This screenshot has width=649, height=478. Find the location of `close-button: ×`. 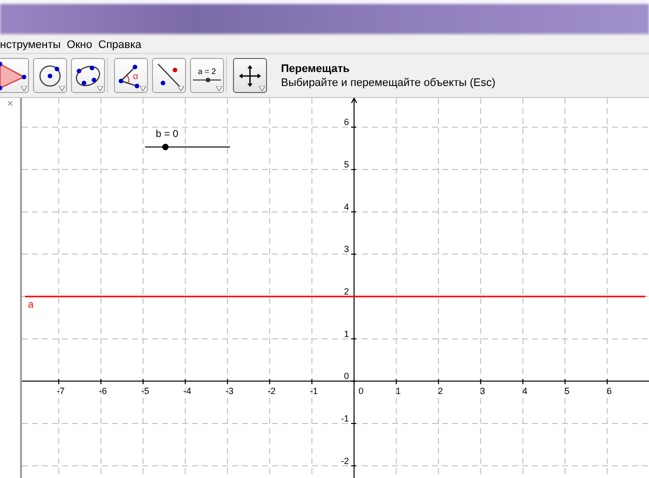

close-button: × is located at coordinates (10, 104).